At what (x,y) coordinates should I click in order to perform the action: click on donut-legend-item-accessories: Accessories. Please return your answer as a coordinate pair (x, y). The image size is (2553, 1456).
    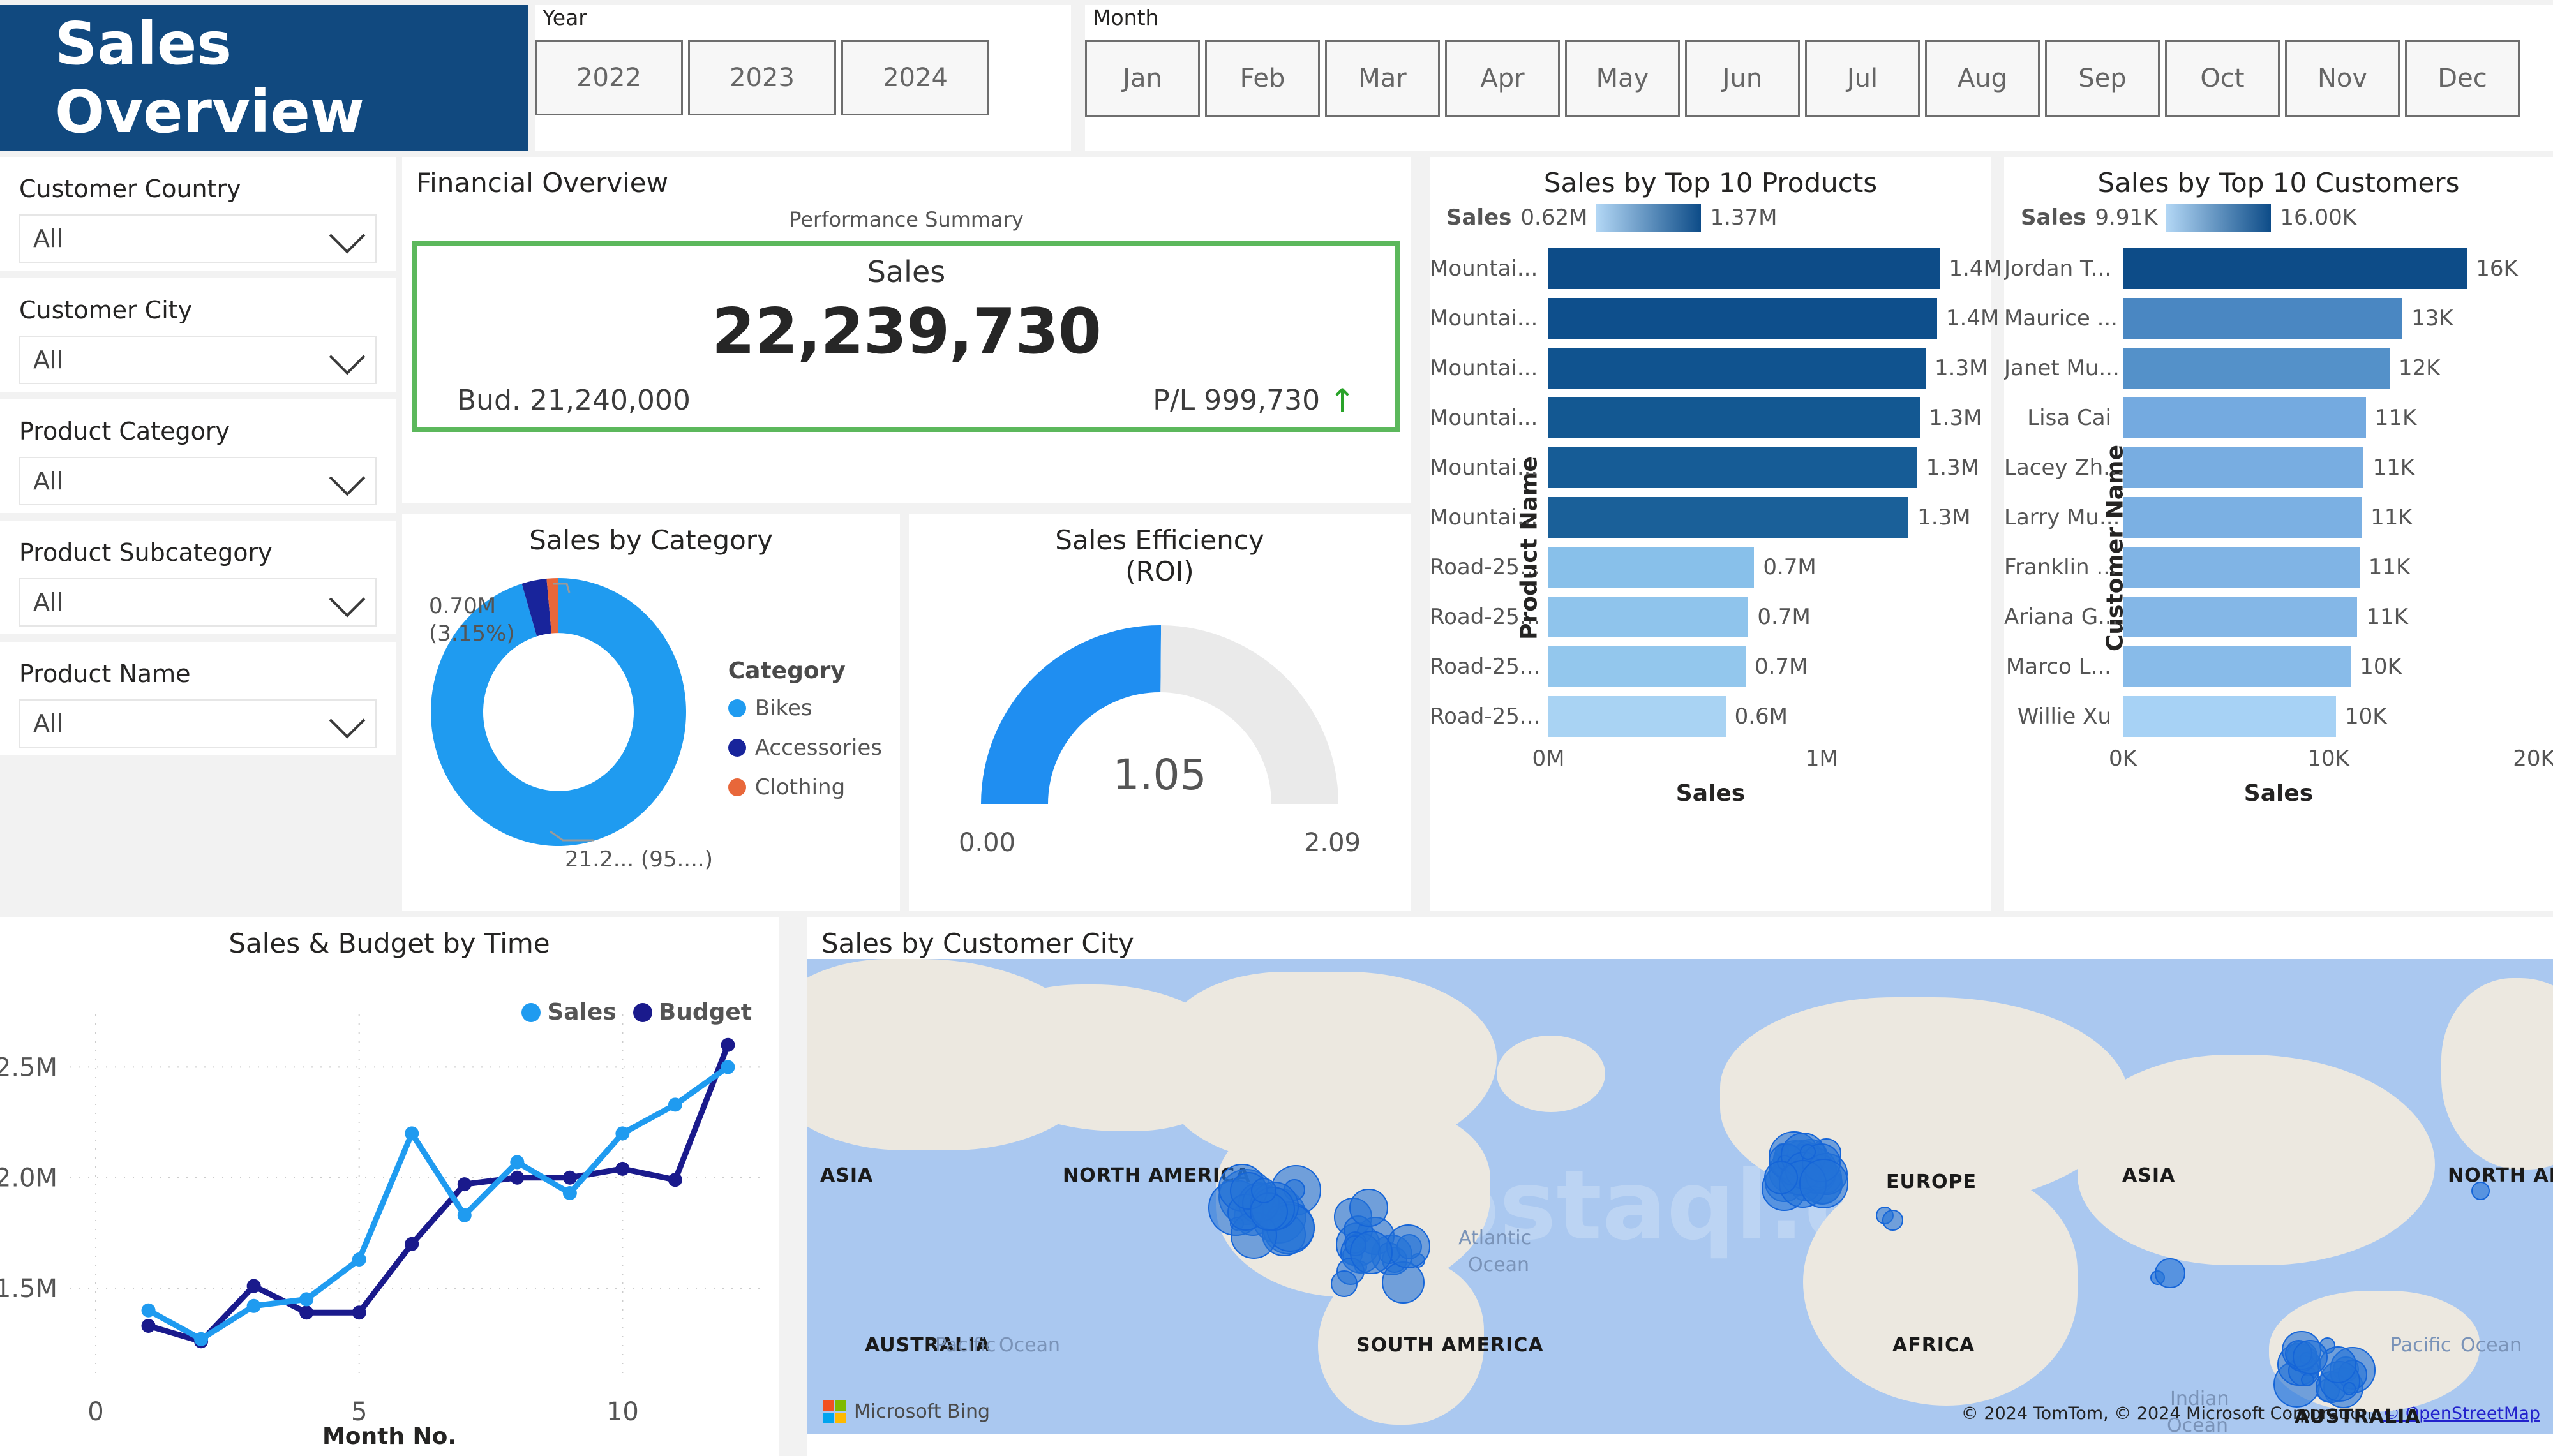
    Looking at the image, I should click on (805, 748).